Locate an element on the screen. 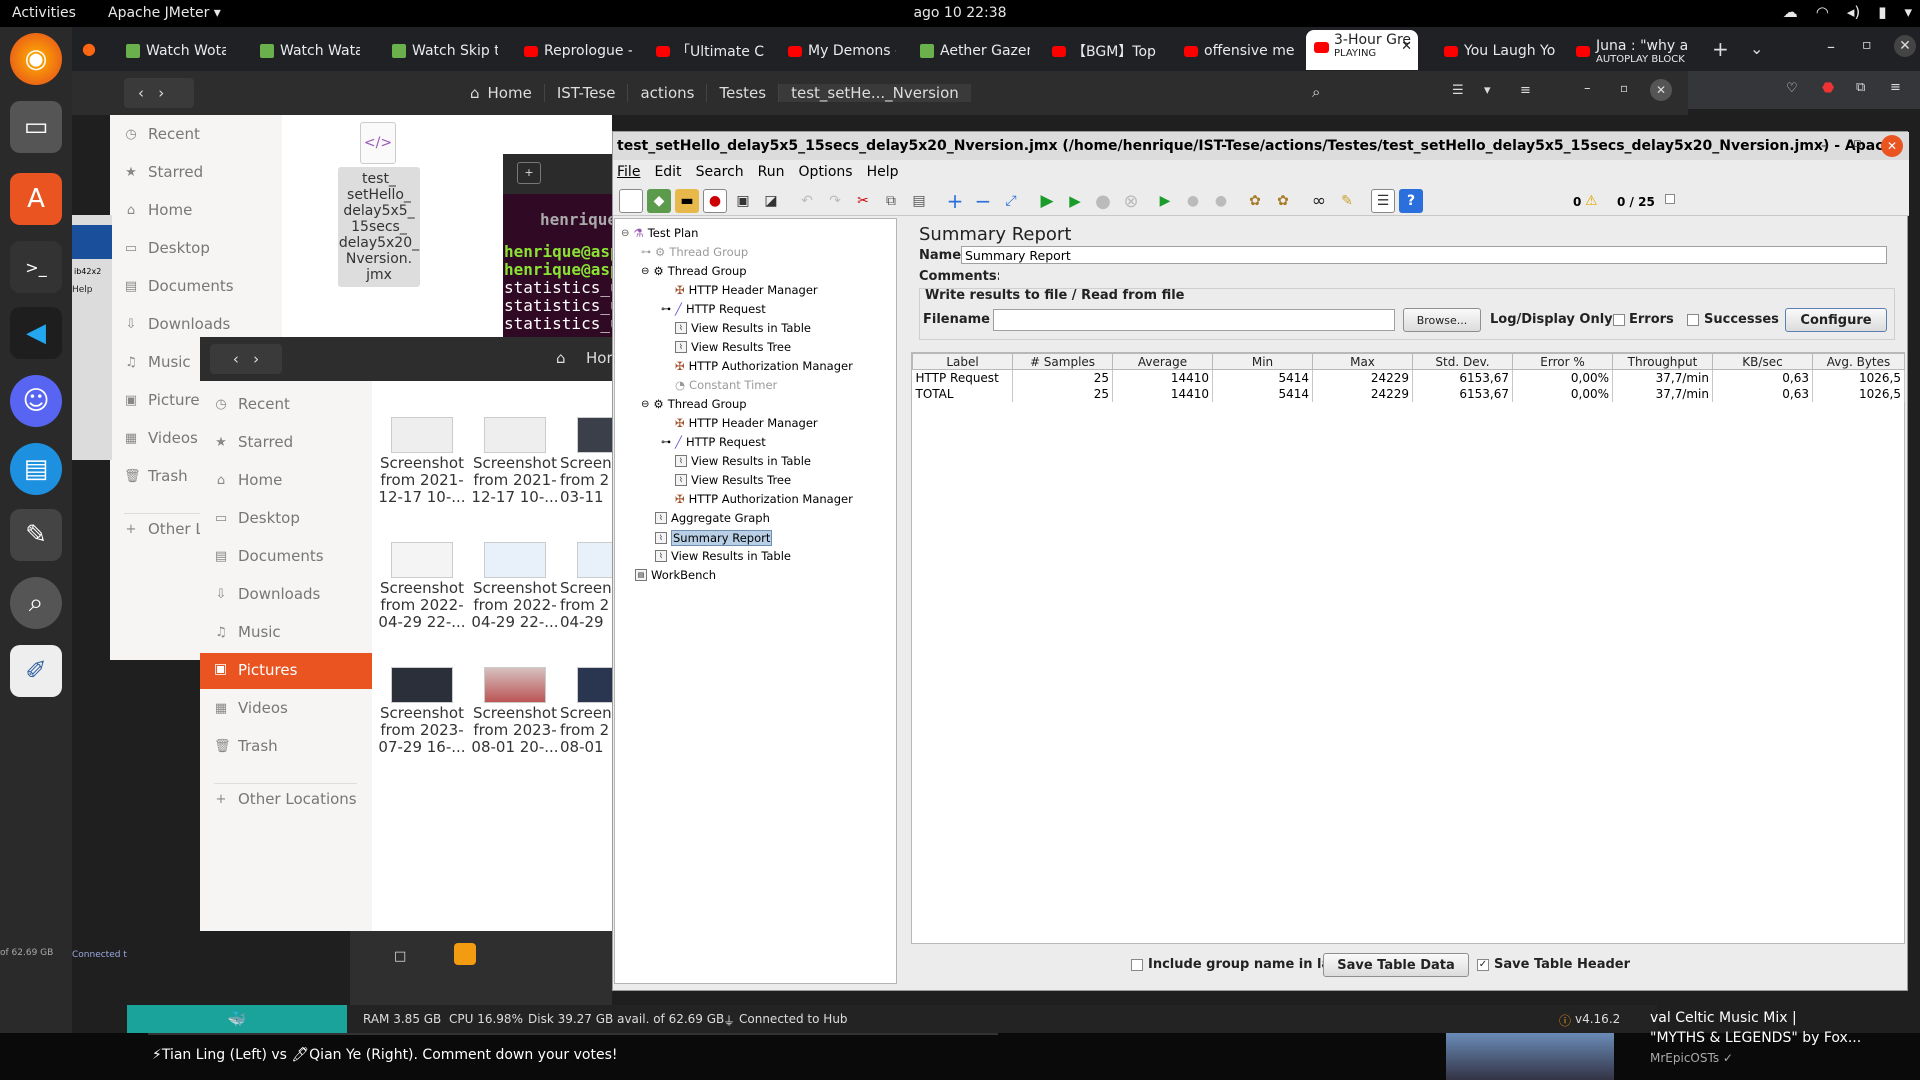  column-header: KB/sec is located at coordinates (1762, 361).